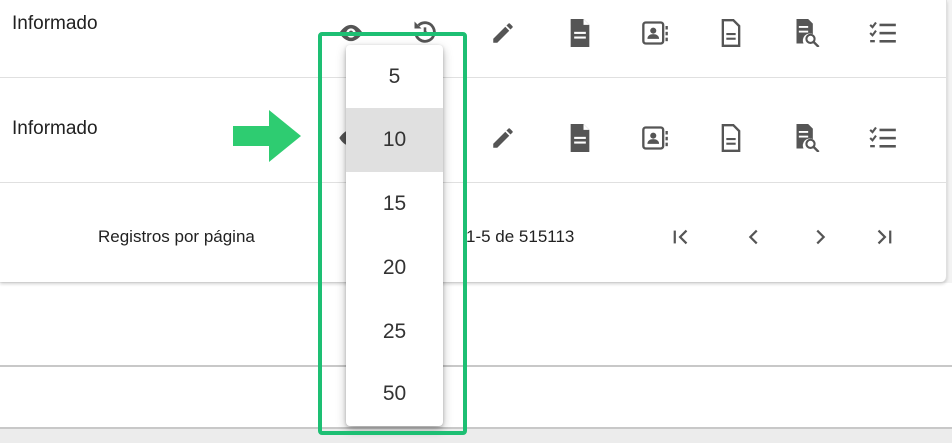 The height and width of the screenshot is (443, 952). I want to click on next-page-icon, so click(820, 237).